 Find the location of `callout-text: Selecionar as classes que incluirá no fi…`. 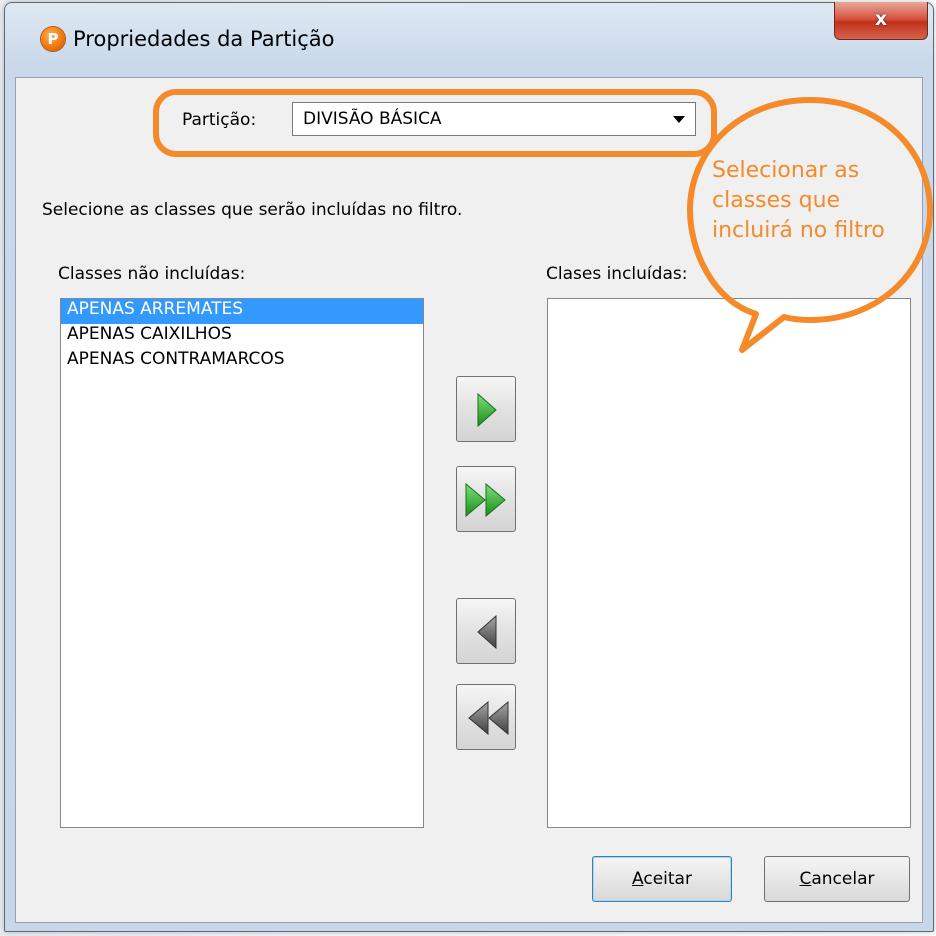

callout-text: Selecionar as classes que incluirá no fi… is located at coordinates (819, 201).